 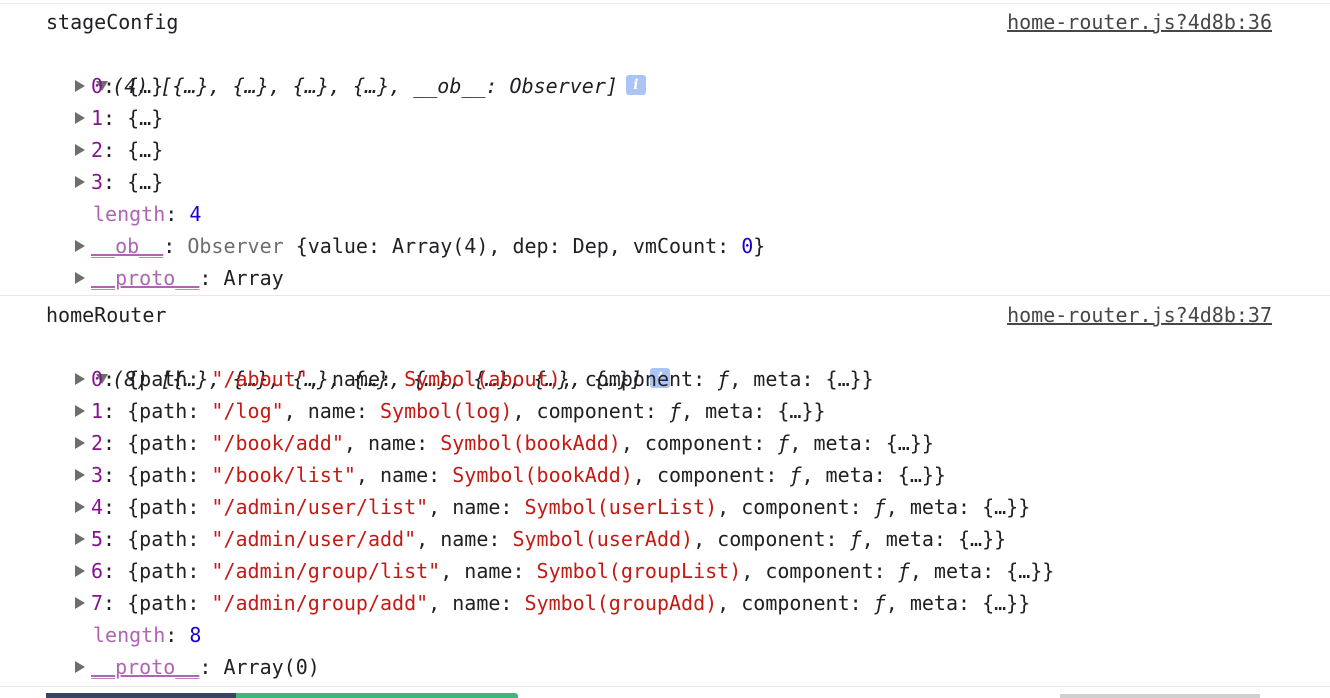 What do you see at coordinates (621, 603) in the screenshot?
I see `route-name: Symbol(groupAdd)` at bounding box center [621, 603].